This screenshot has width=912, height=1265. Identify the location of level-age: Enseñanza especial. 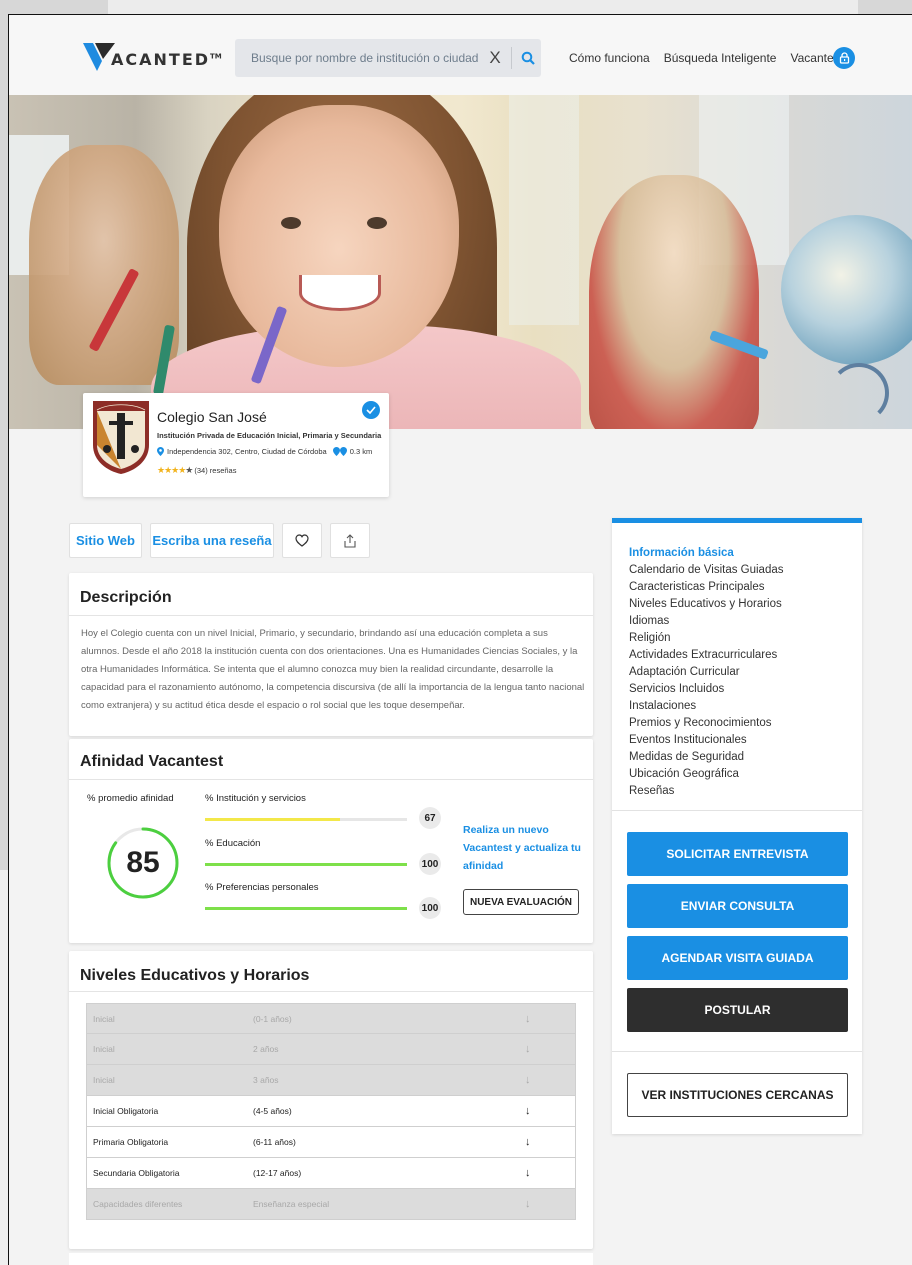
(291, 1204).